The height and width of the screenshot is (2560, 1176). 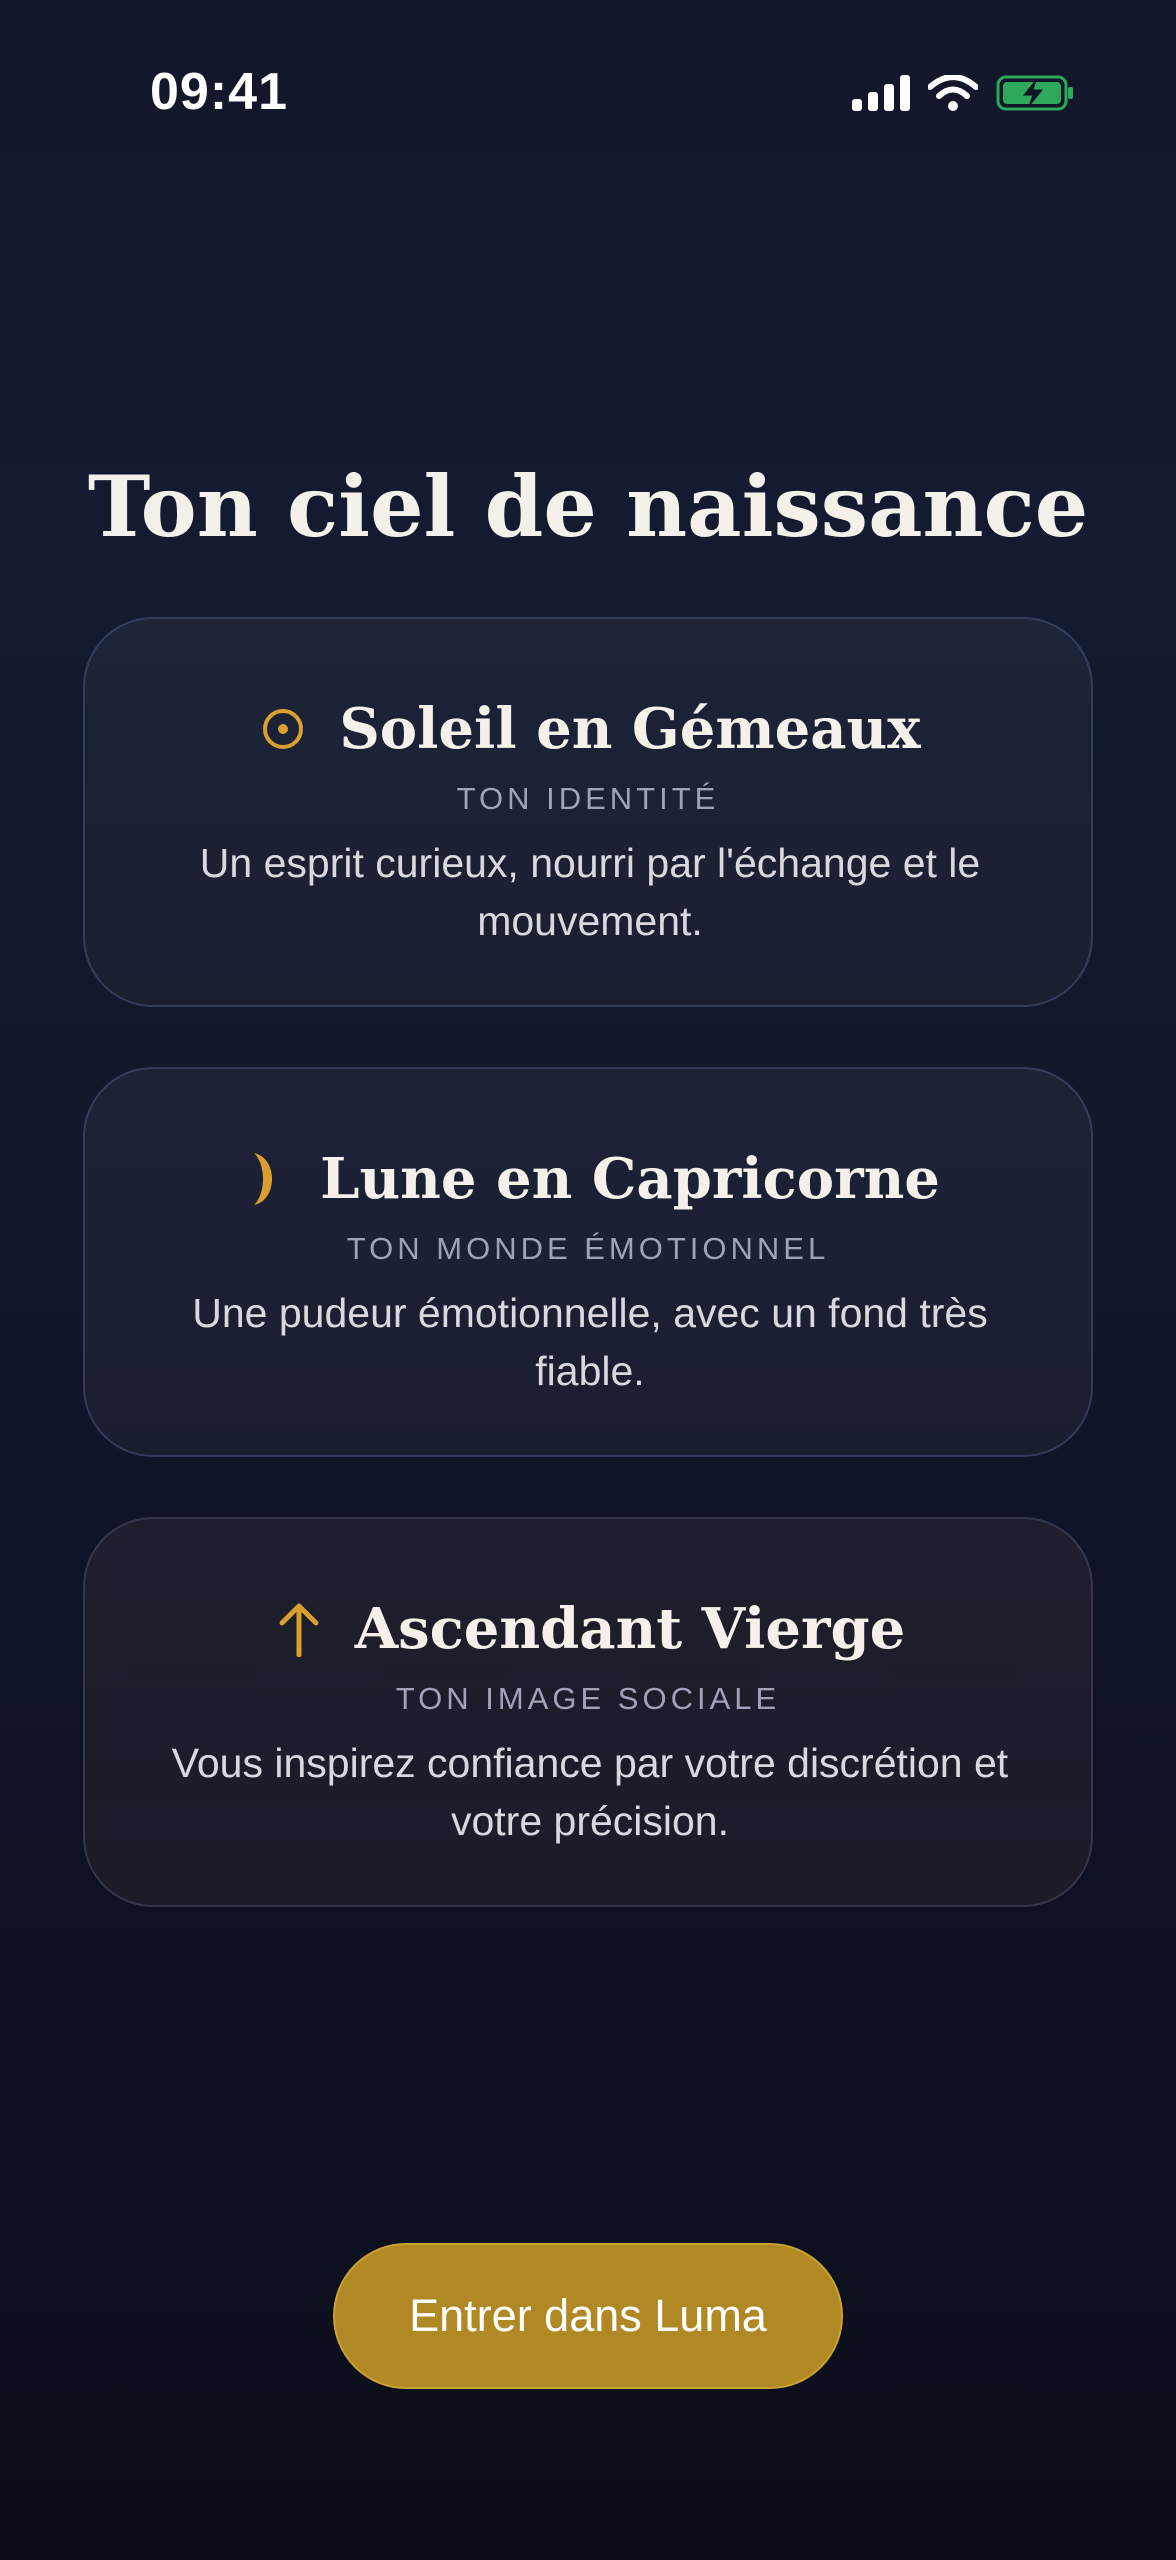 I want to click on card-header: Ascendant Vierge, so click(x=588, y=1629).